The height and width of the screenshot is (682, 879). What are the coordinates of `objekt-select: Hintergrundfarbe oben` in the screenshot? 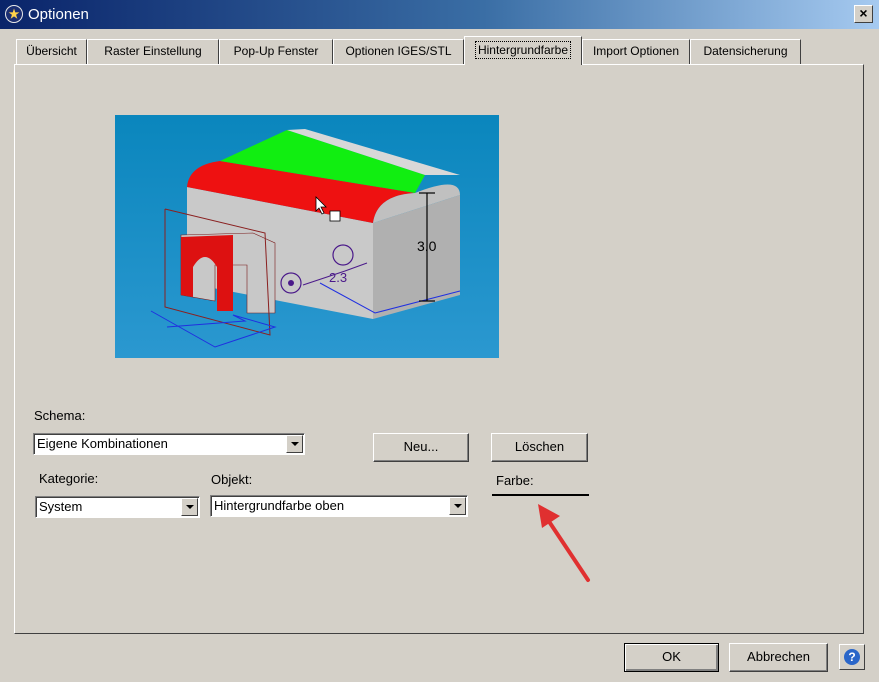 It's located at (339, 506).